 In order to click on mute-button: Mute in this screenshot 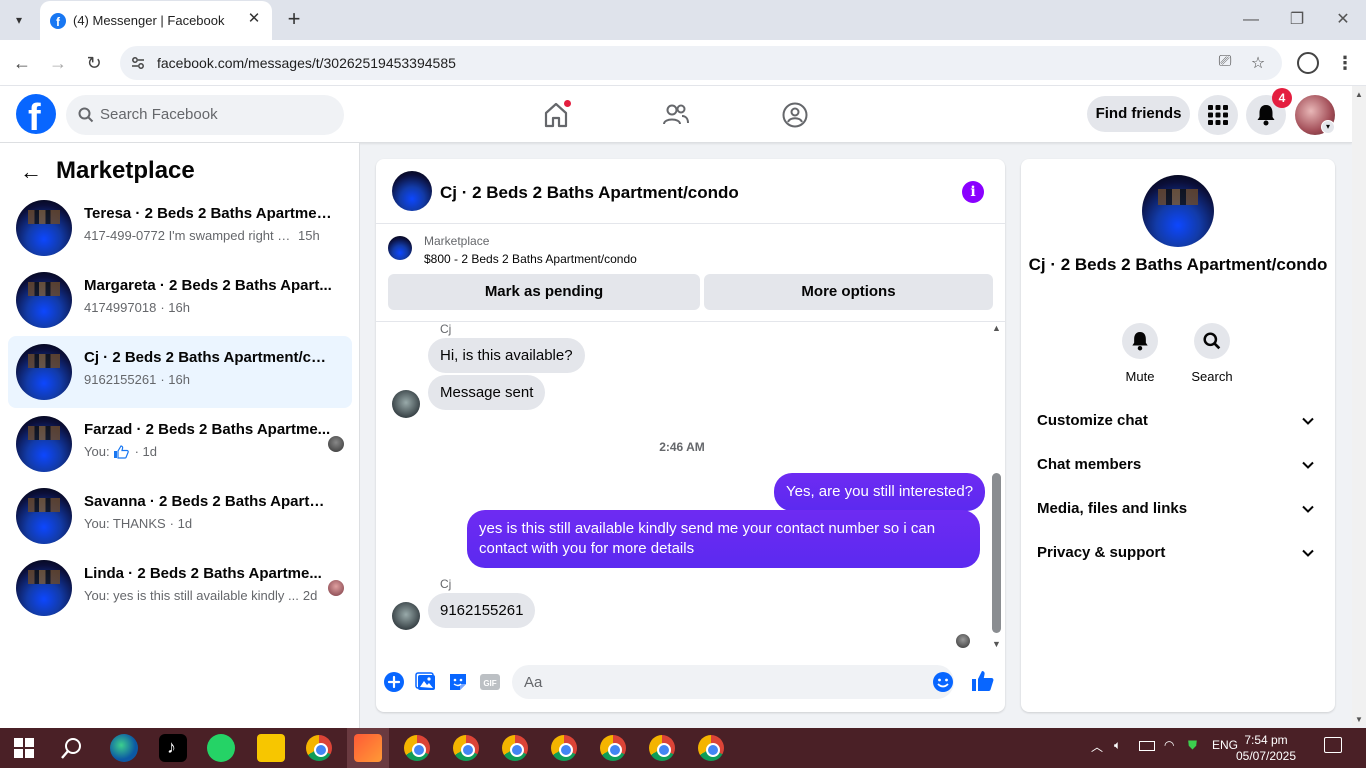, I will do `click(1140, 353)`.